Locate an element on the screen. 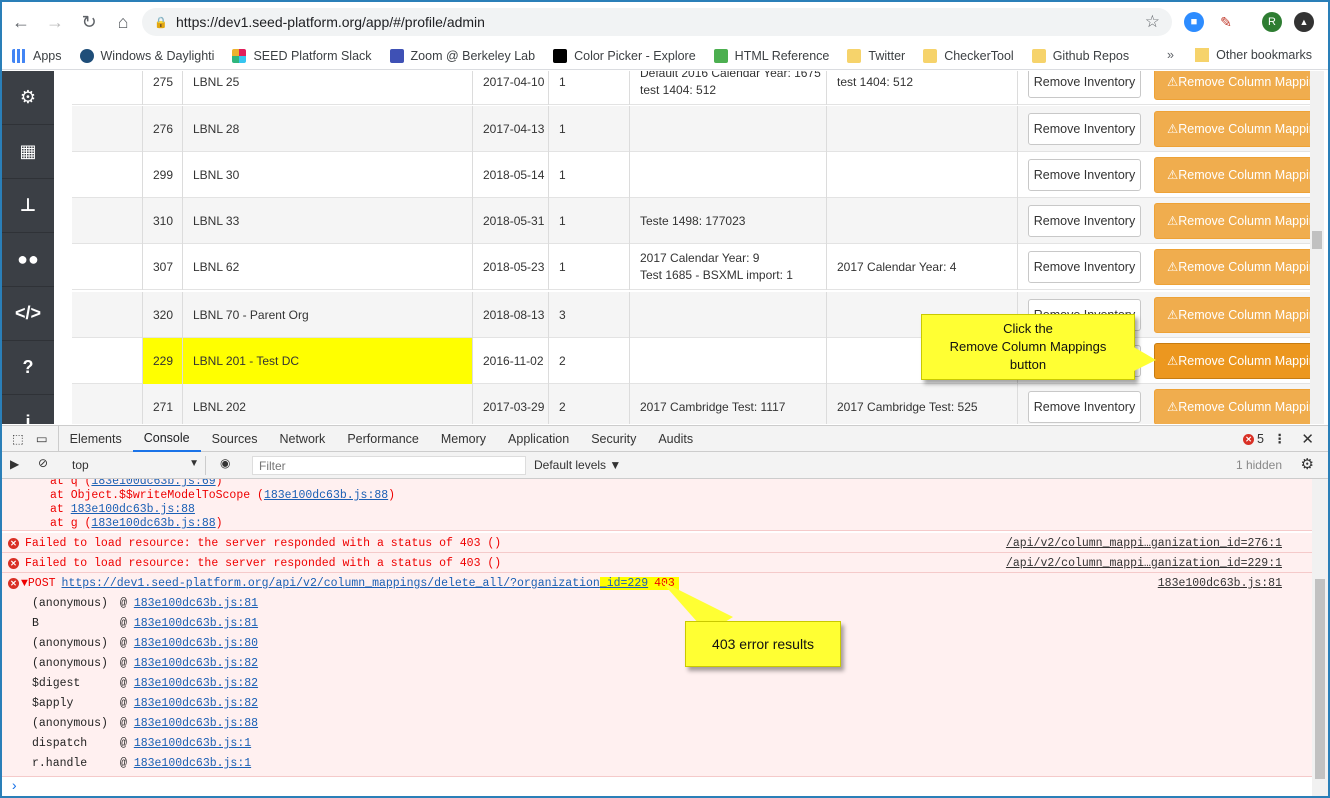 The image size is (1330, 798). log-levels-dropdown: Default levels ▼ is located at coordinates (577, 465).